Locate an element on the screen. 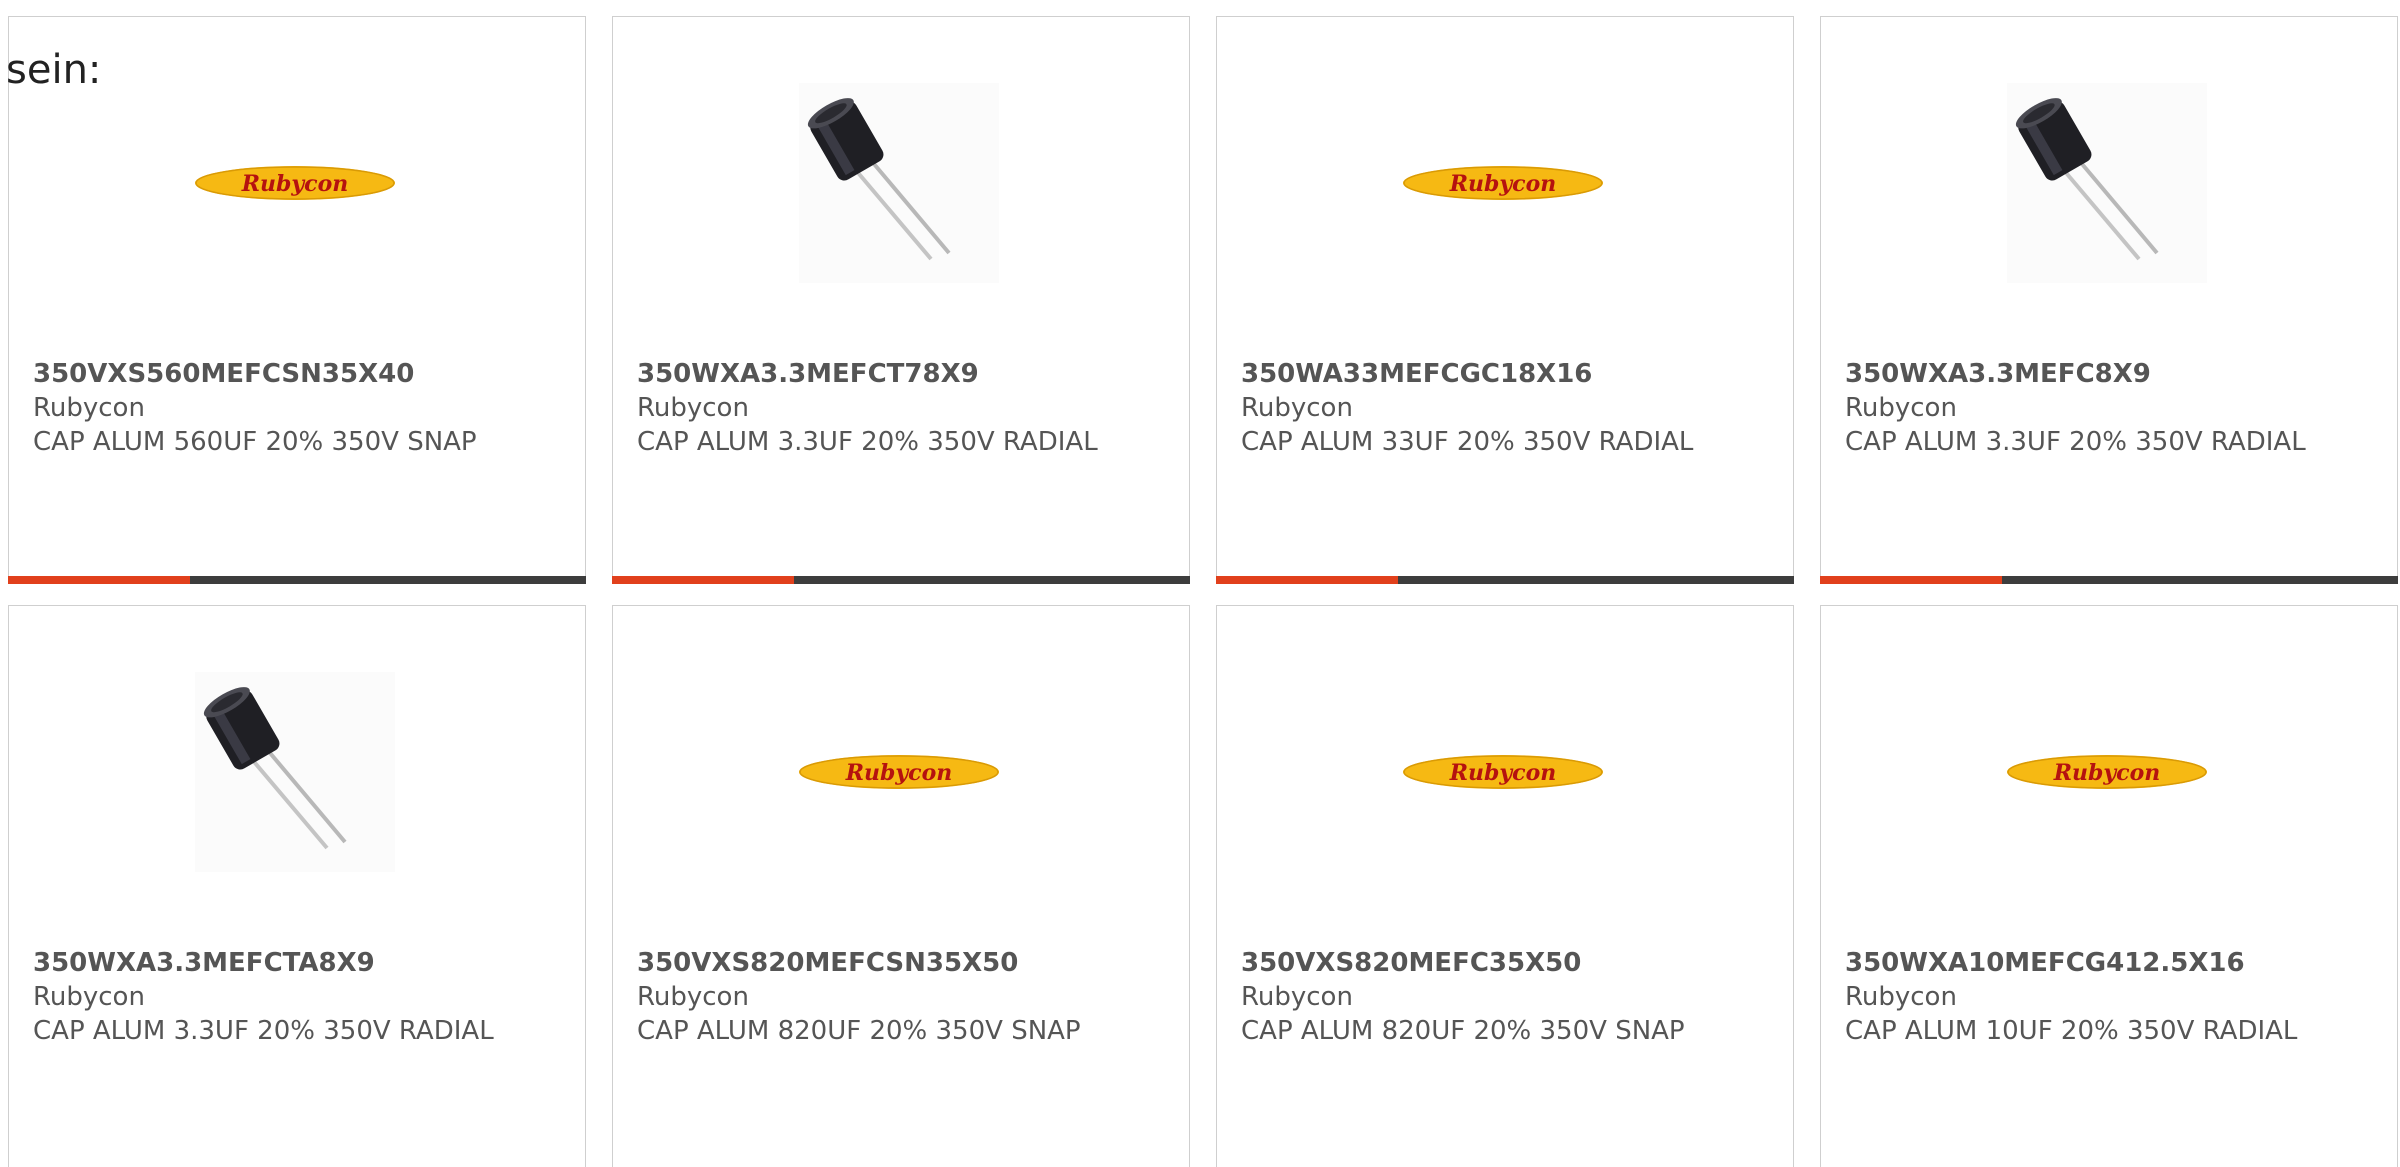 The image size is (2400, 1167). part-number-link: 350WXA10MEFCG412.5X16 is located at coordinates (2105, 963).